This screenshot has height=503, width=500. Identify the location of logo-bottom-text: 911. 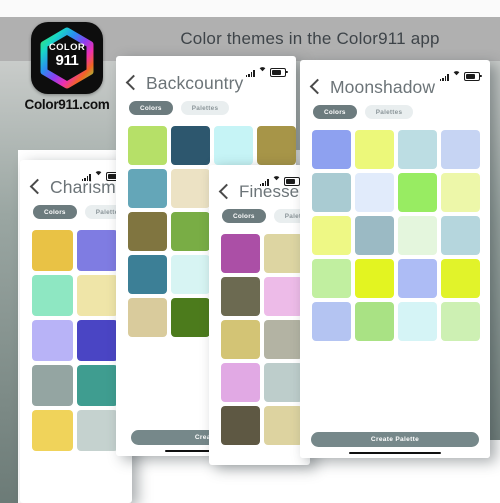
(67, 60).